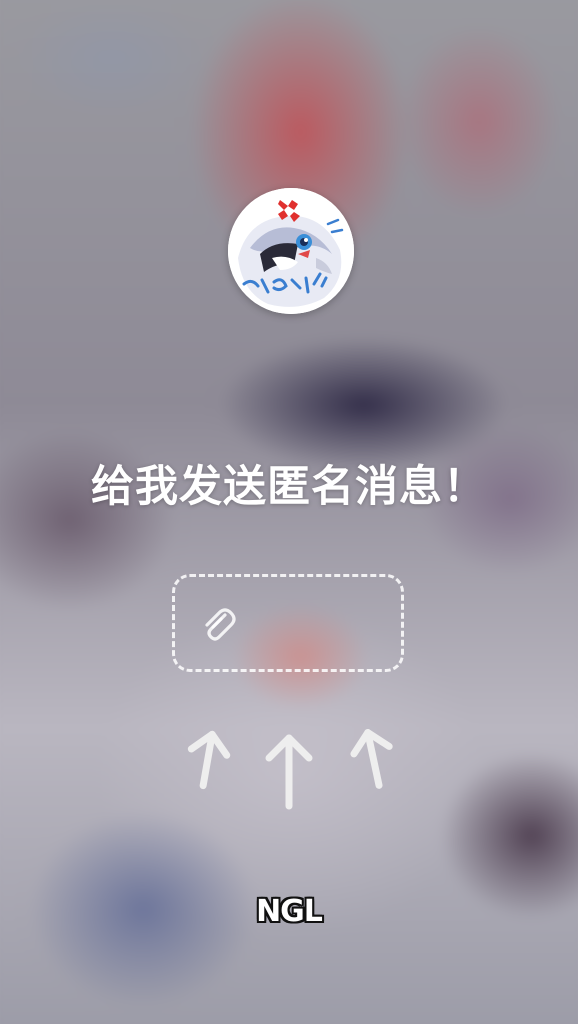 The width and height of the screenshot is (578, 1024). What do you see at coordinates (291, 251) in the screenshot?
I see `profile-avatar` at bounding box center [291, 251].